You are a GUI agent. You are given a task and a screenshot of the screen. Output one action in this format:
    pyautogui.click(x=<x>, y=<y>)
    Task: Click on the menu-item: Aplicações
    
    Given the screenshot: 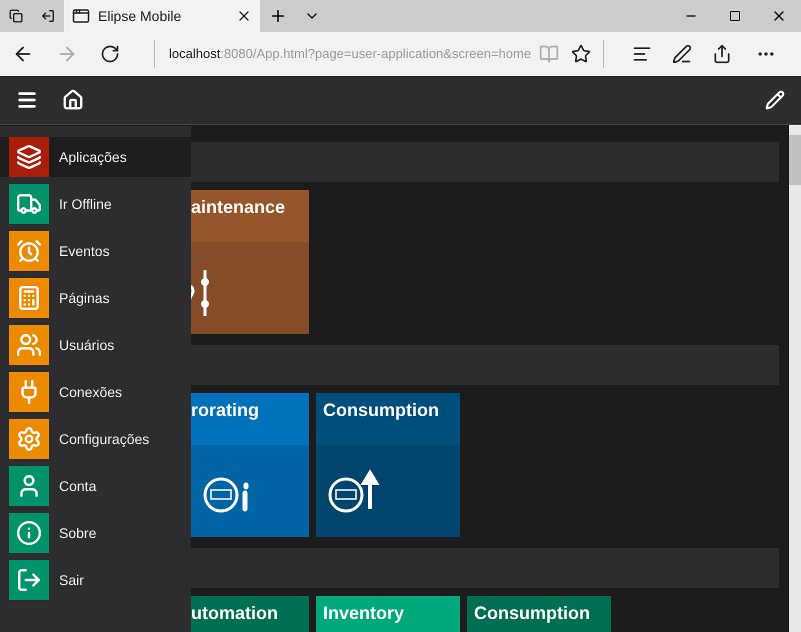 What is the action you would take?
    pyautogui.click(x=95, y=157)
    